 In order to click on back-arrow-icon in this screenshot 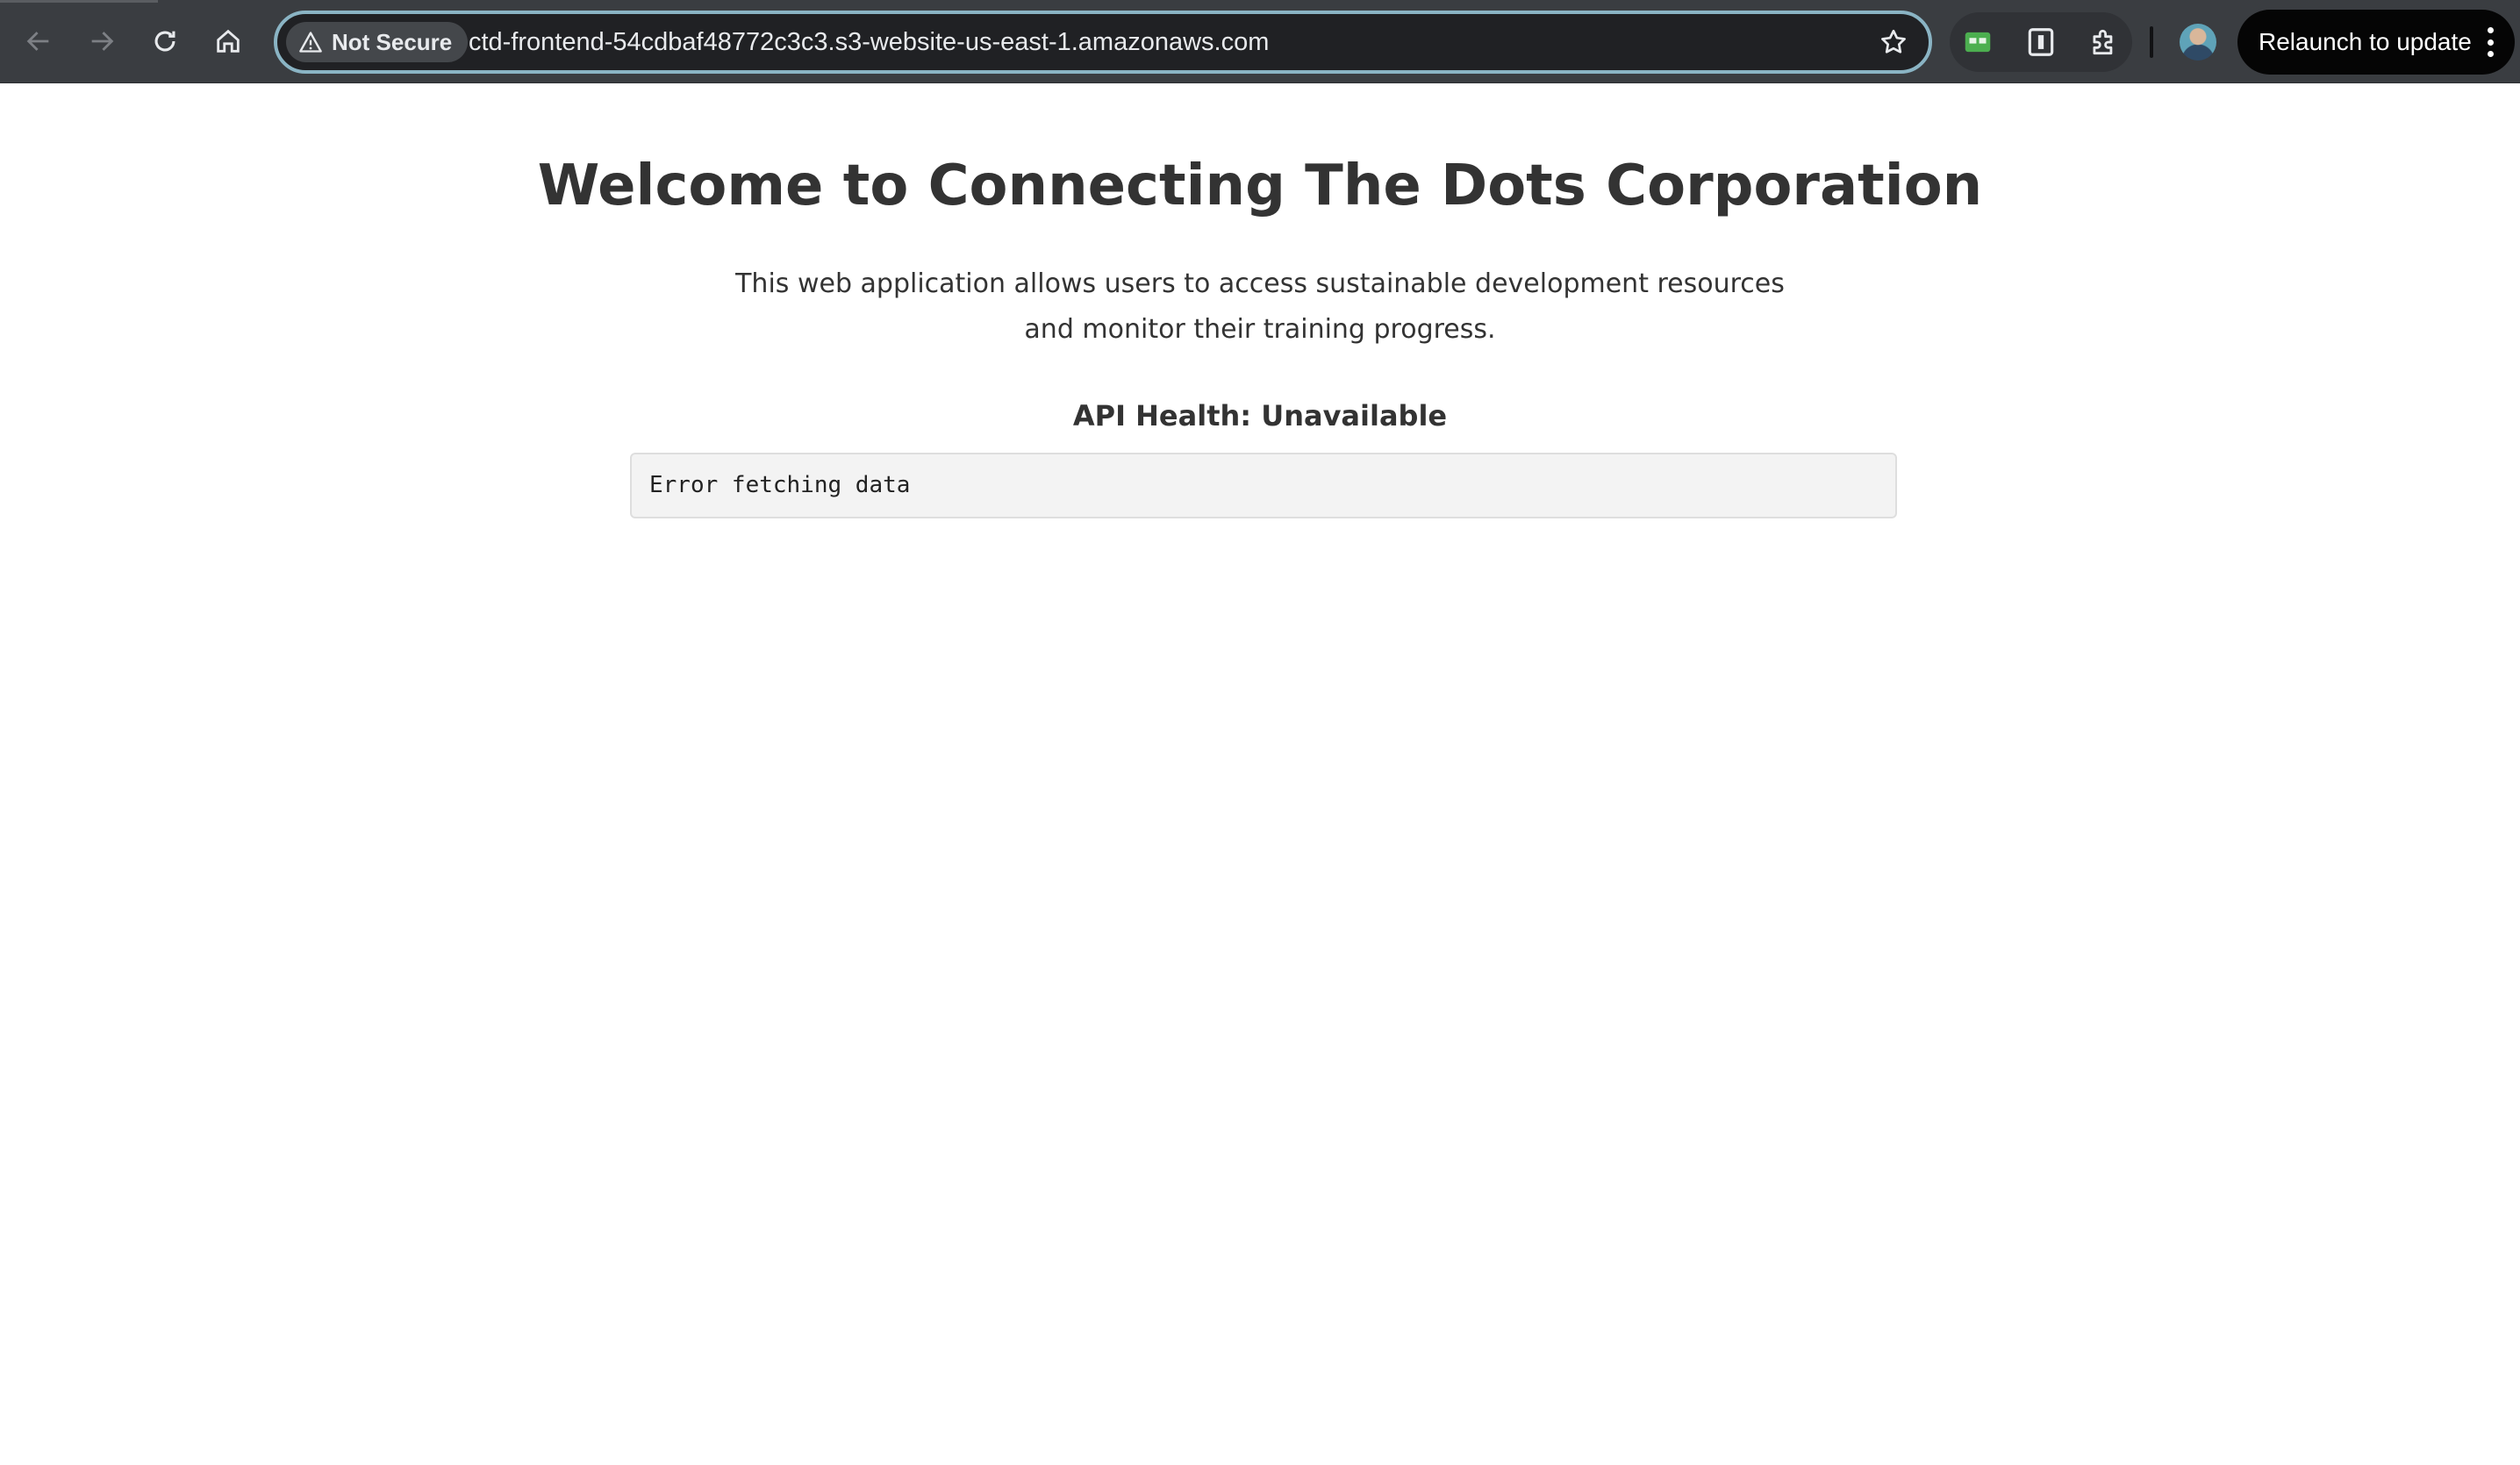, I will do `click(37, 42)`.